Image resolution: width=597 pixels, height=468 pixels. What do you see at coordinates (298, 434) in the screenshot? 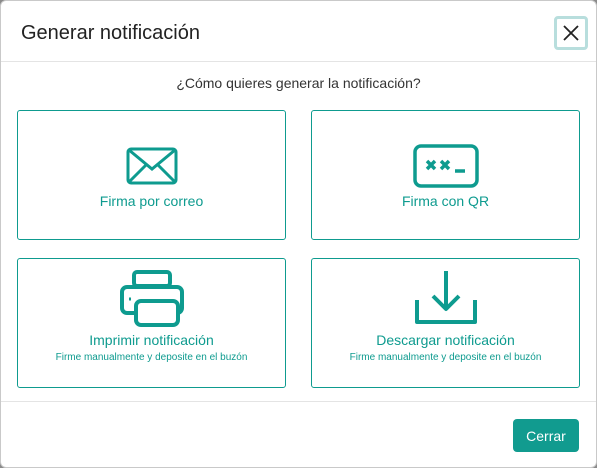
I see `dialog-footer: Cerrar` at bounding box center [298, 434].